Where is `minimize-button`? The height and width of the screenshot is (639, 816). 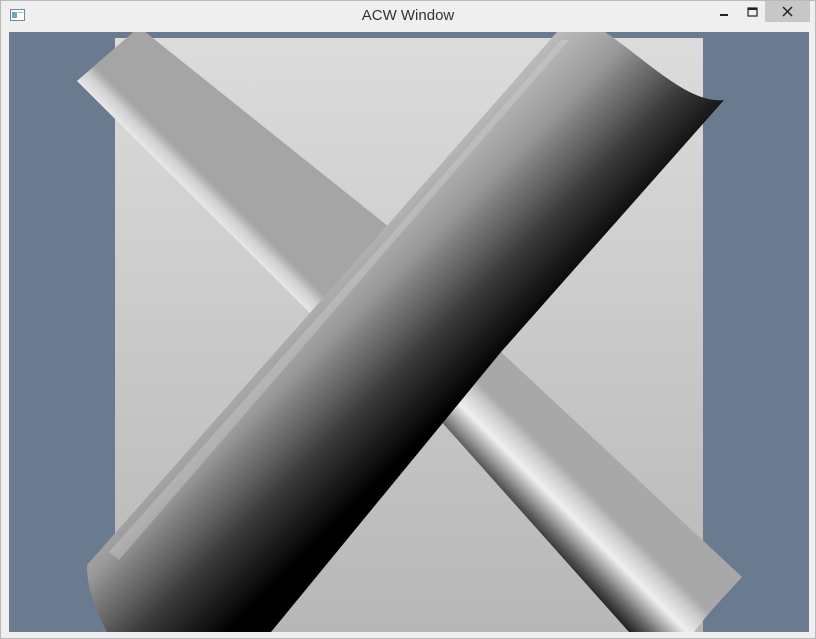 minimize-button is located at coordinates (724, 11).